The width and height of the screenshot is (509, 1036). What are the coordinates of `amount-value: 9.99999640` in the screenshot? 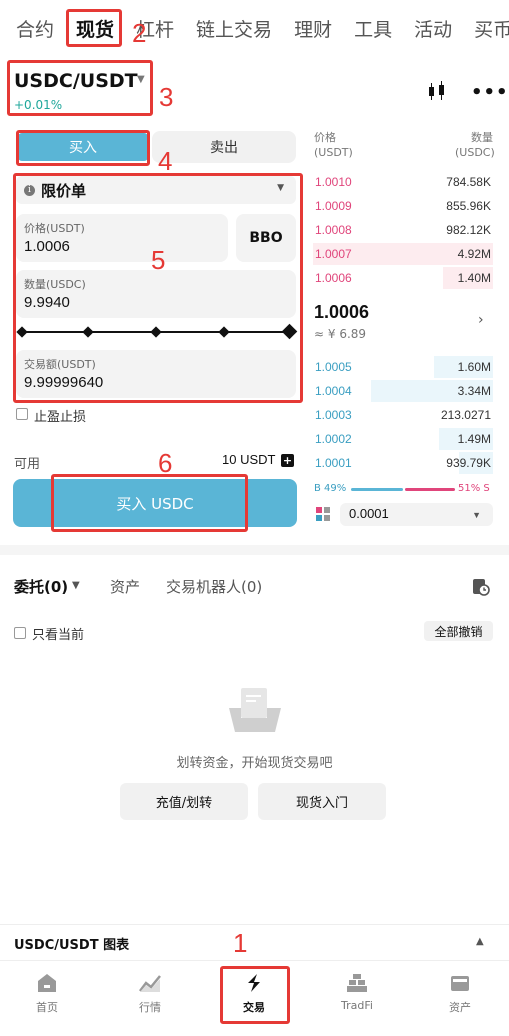 It's located at (64, 382).